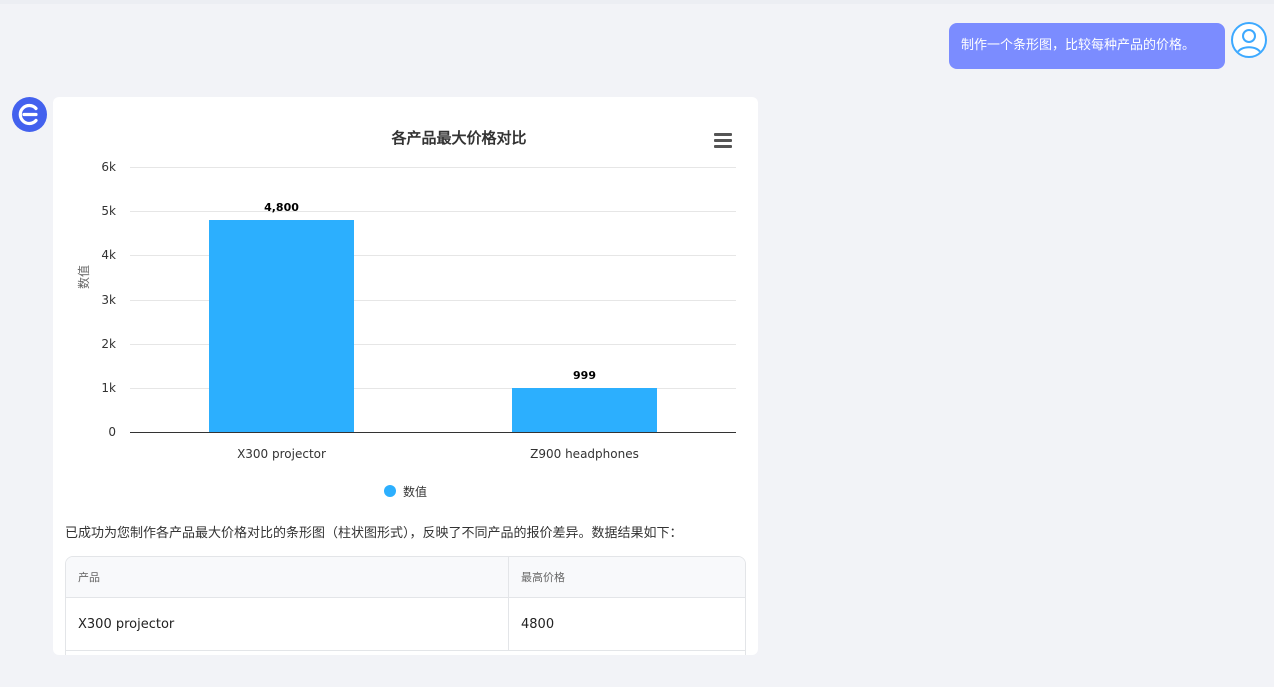  What do you see at coordinates (459, 138) in the screenshot?
I see `chart-title: 各产品最大价格对比` at bounding box center [459, 138].